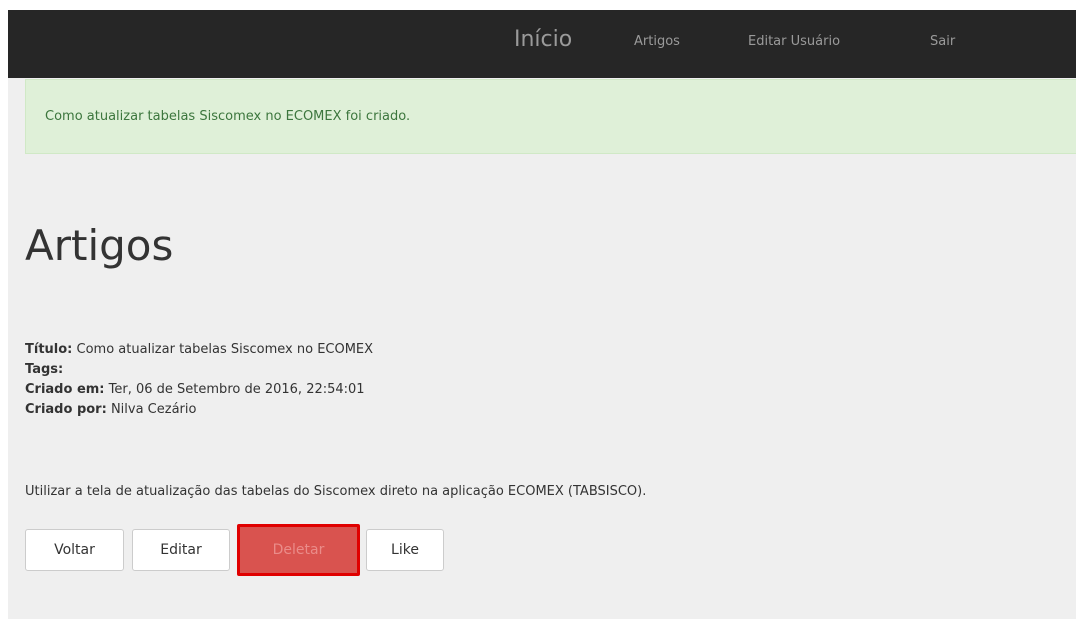 The height and width of the screenshot is (619, 1076). I want to click on top-navbar: Início Artigos Editar Usuário Sair, so click(542, 44).